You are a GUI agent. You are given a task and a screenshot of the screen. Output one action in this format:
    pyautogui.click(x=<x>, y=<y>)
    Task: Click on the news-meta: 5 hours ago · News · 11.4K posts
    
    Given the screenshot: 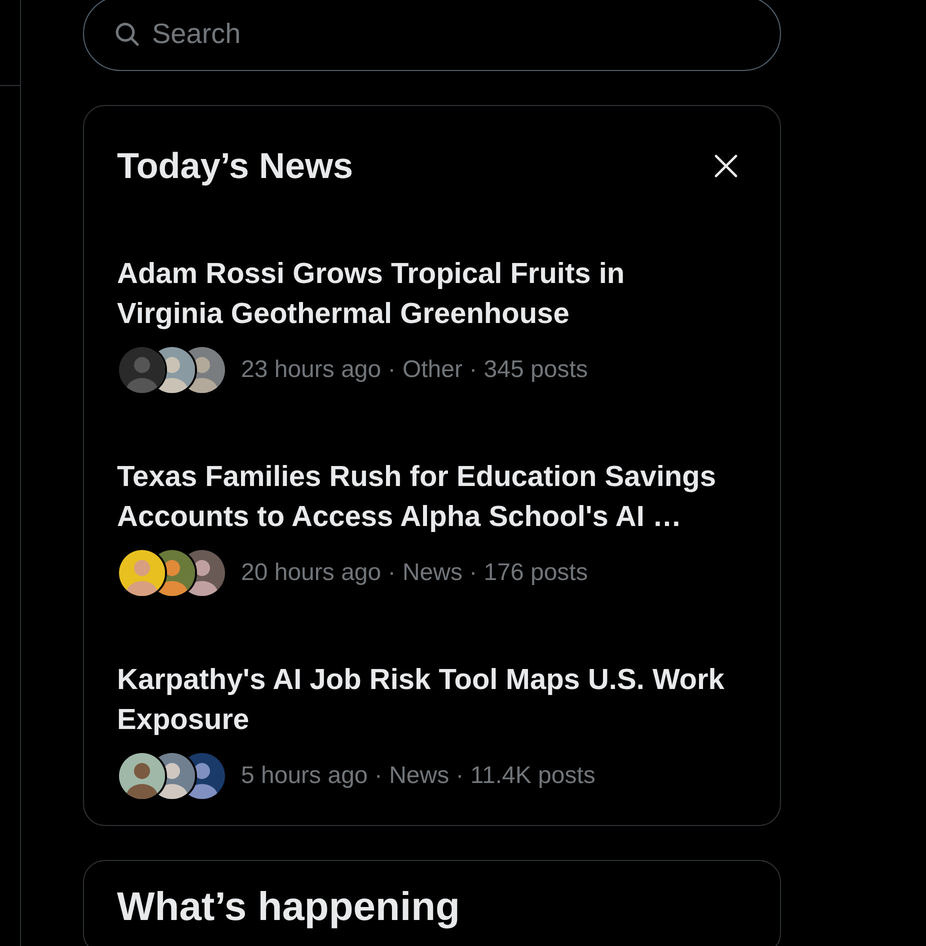 What is the action you would take?
    pyautogui.click(x=418, y=776)
    